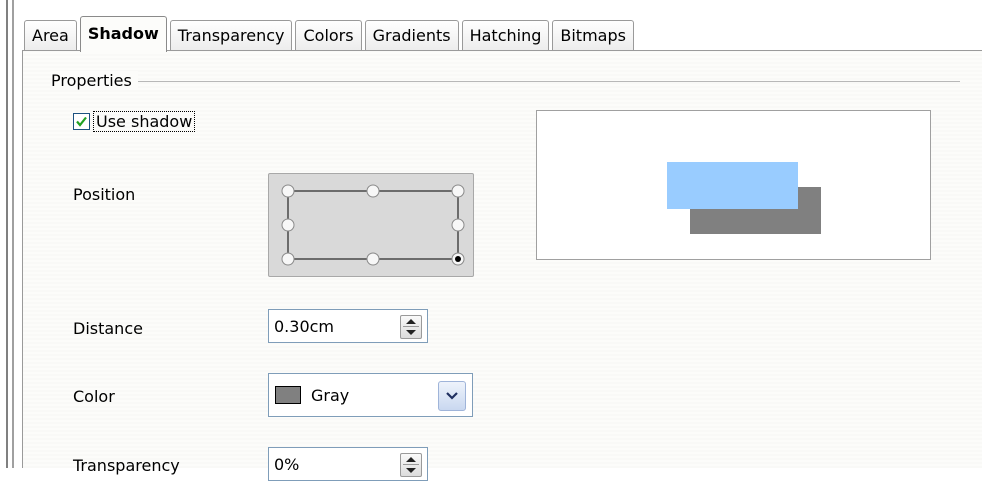 The width and height of the screenshot is (982, 481). I want to click on position-radio-bottom-right, so click(458, 259).